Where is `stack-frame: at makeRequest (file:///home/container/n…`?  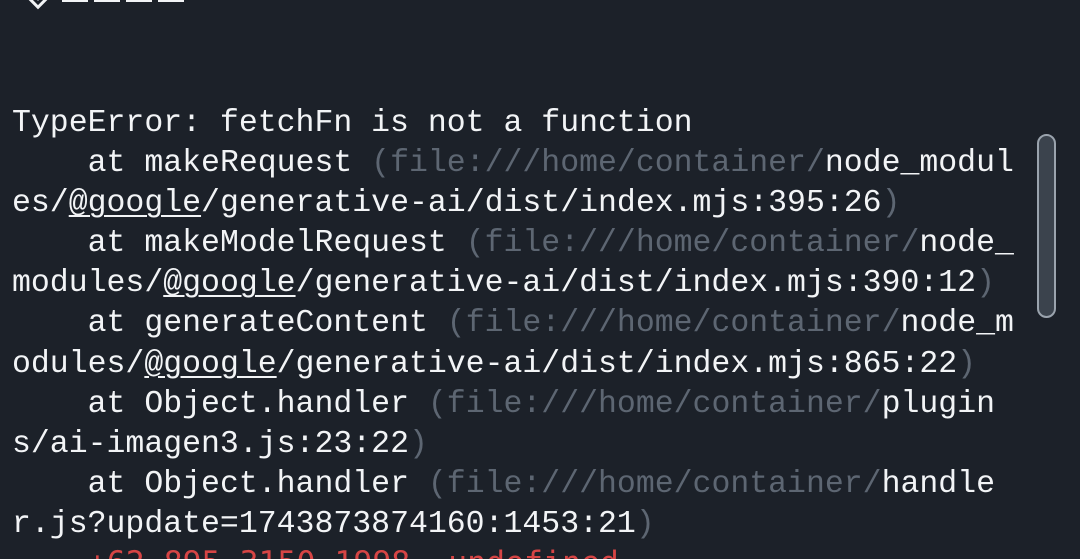
stack-frame: at makeRequest (file:///home/container/n… is located at coordinates (513, 184).